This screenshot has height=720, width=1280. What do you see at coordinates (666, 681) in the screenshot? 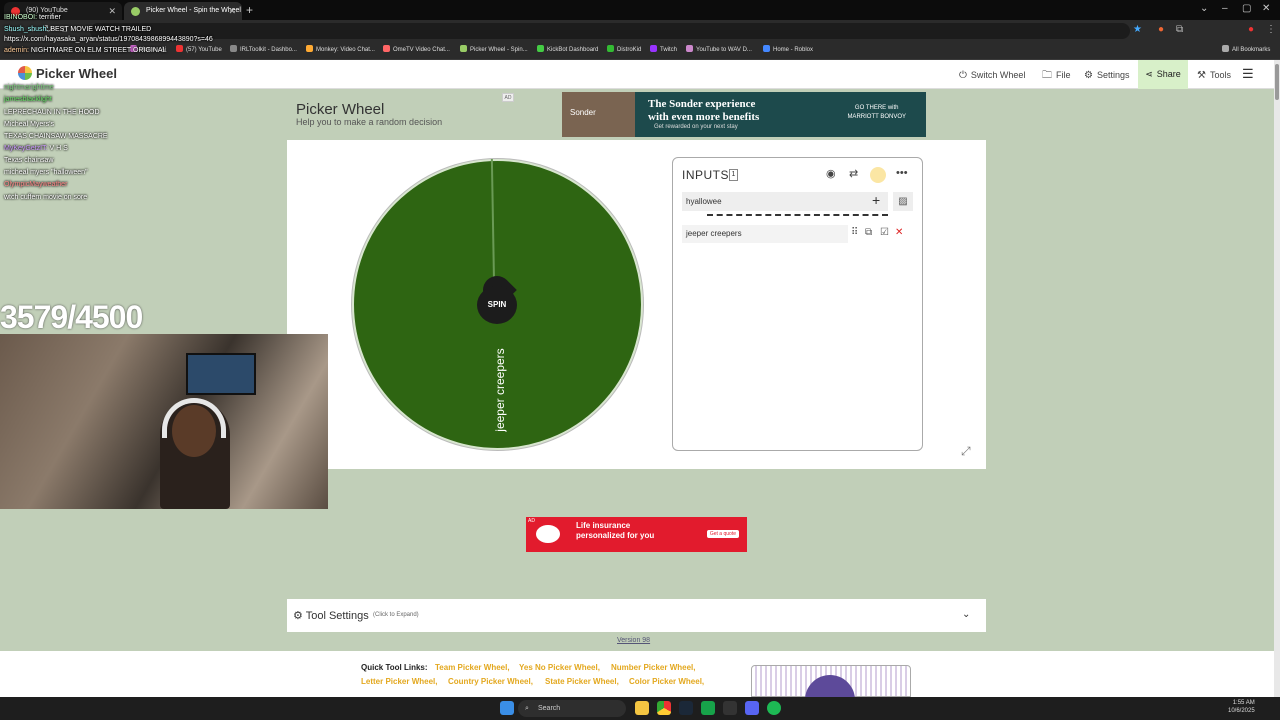
I see `quick-link: Color Picker Wheel,` at bounding box center [666, 681].